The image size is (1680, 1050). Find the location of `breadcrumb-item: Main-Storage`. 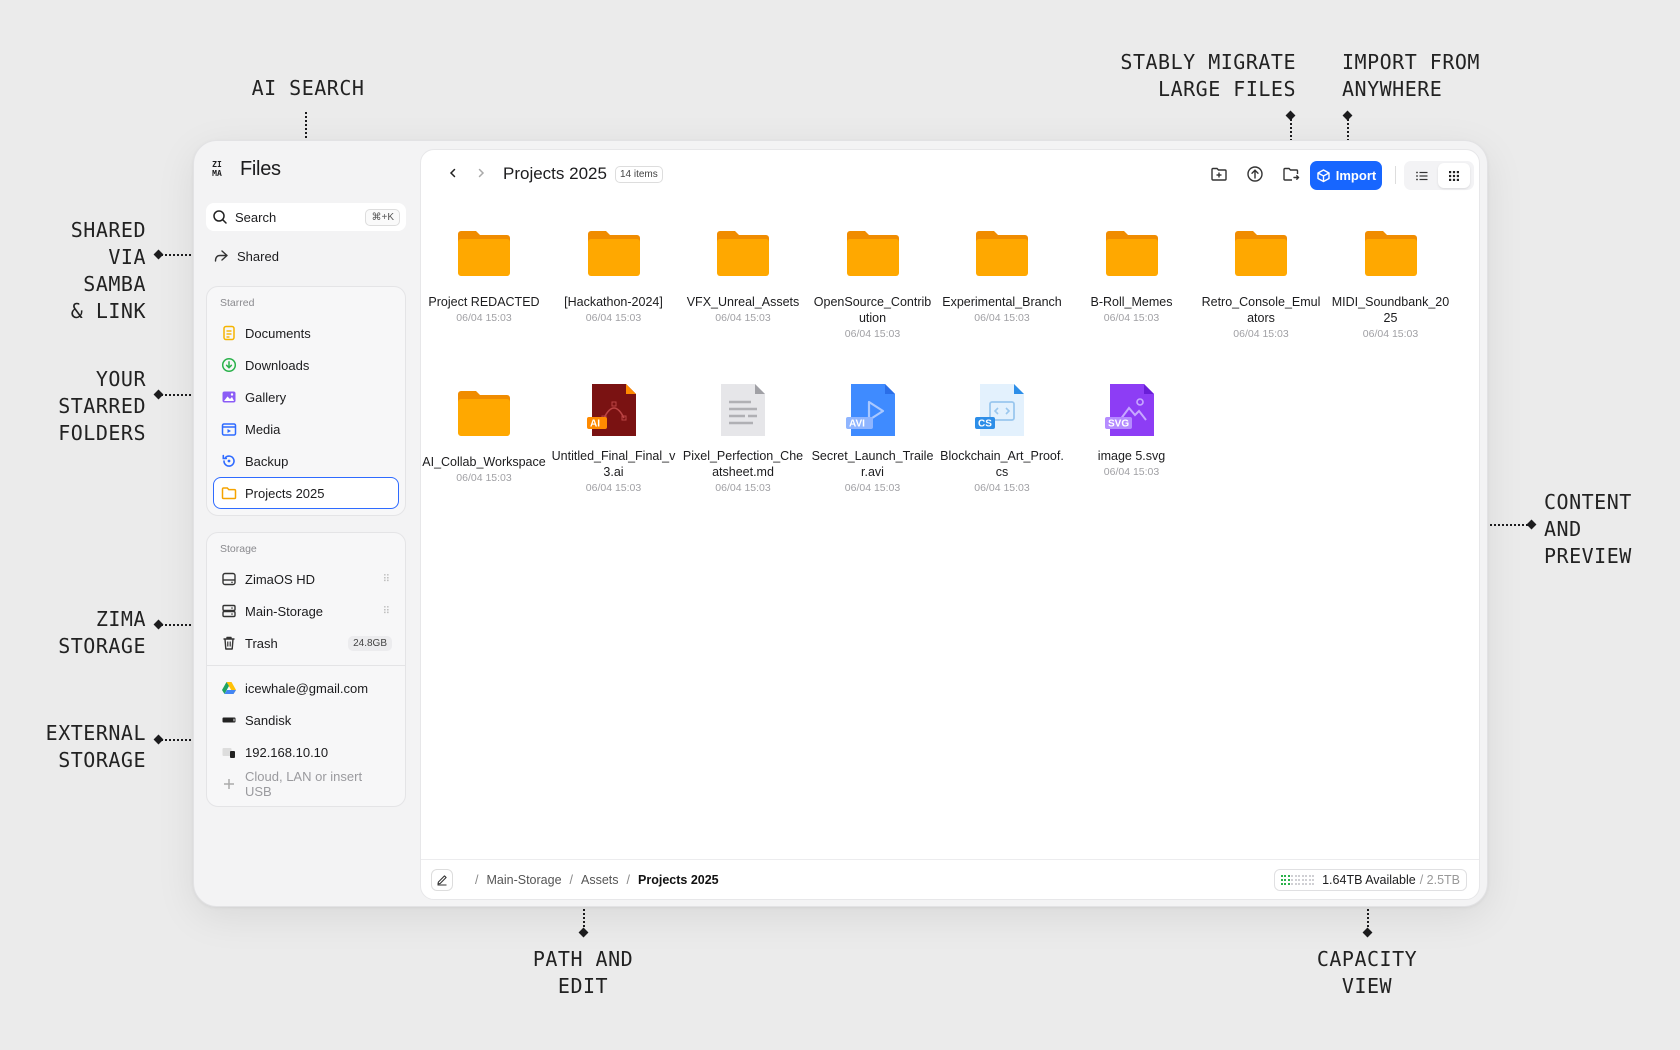

breadcrumb-item: Main-Storage is located at coordinates (523, 880).